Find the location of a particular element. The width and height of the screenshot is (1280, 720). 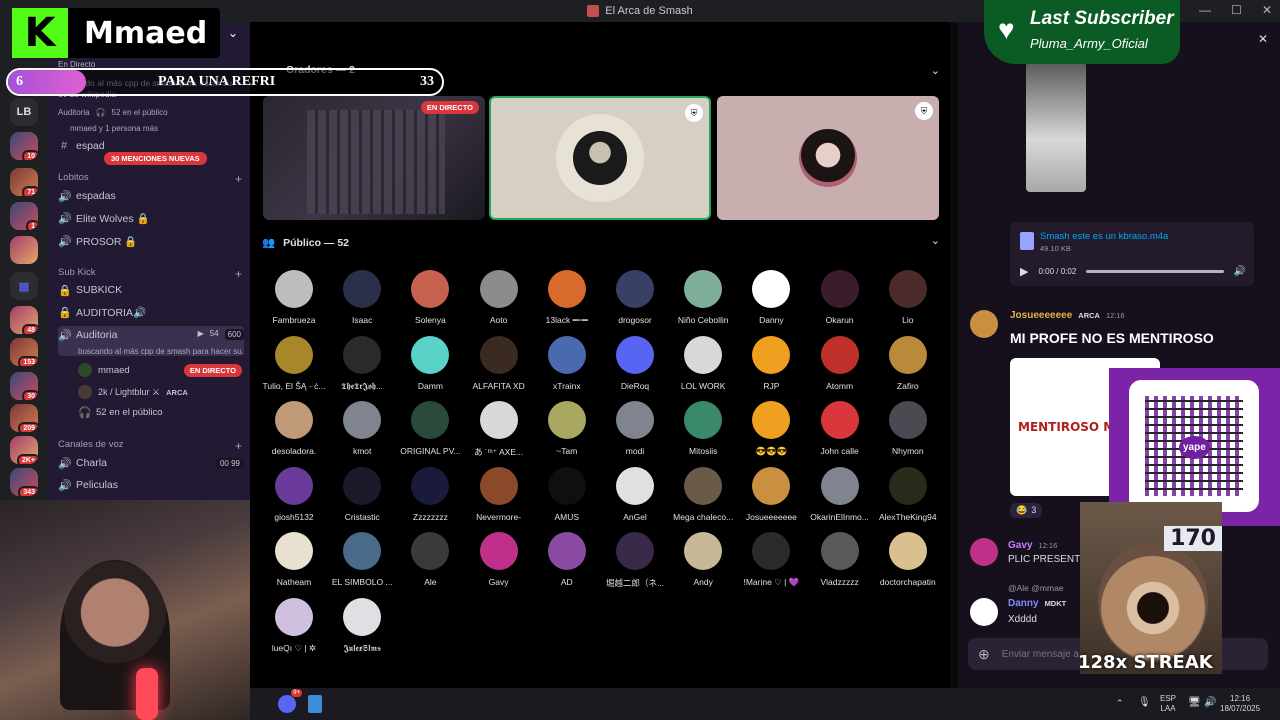

speaker-tile-screenshare: EN DIRECTO is located at coordinates (374, 158).